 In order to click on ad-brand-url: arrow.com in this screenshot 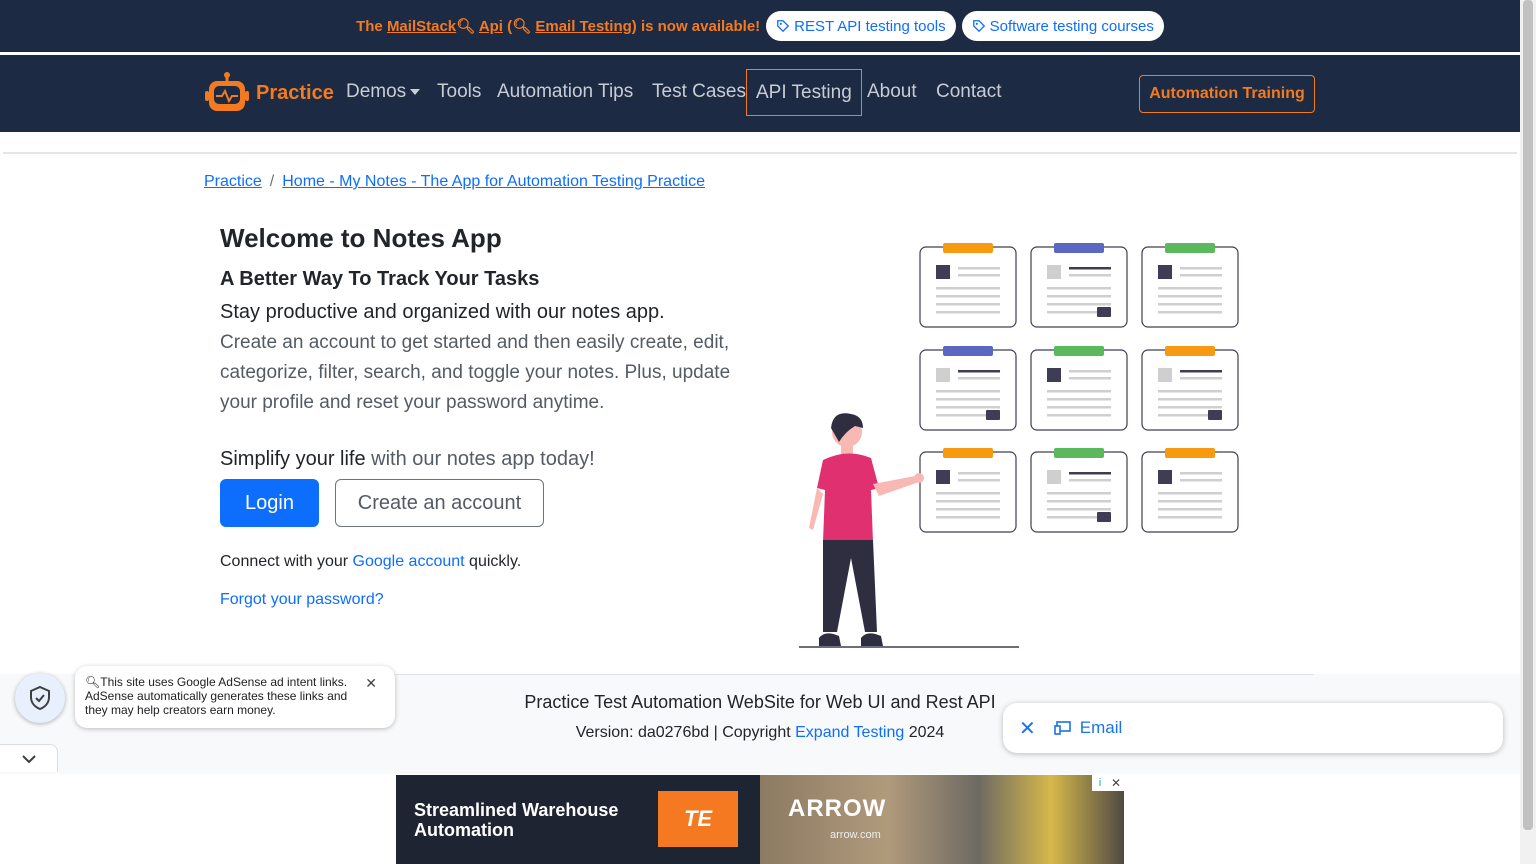, I will do `click(855, 835)`.